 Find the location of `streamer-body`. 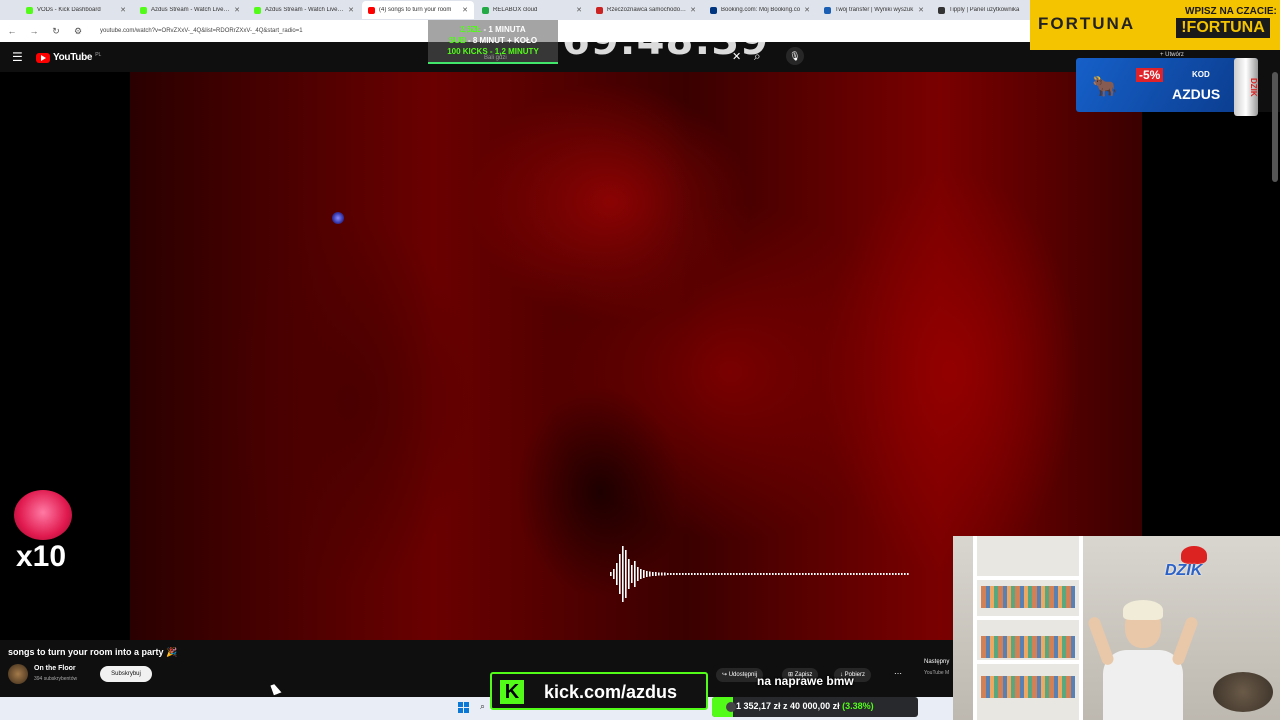

streamer-body is located at coordinates (1143, 685).